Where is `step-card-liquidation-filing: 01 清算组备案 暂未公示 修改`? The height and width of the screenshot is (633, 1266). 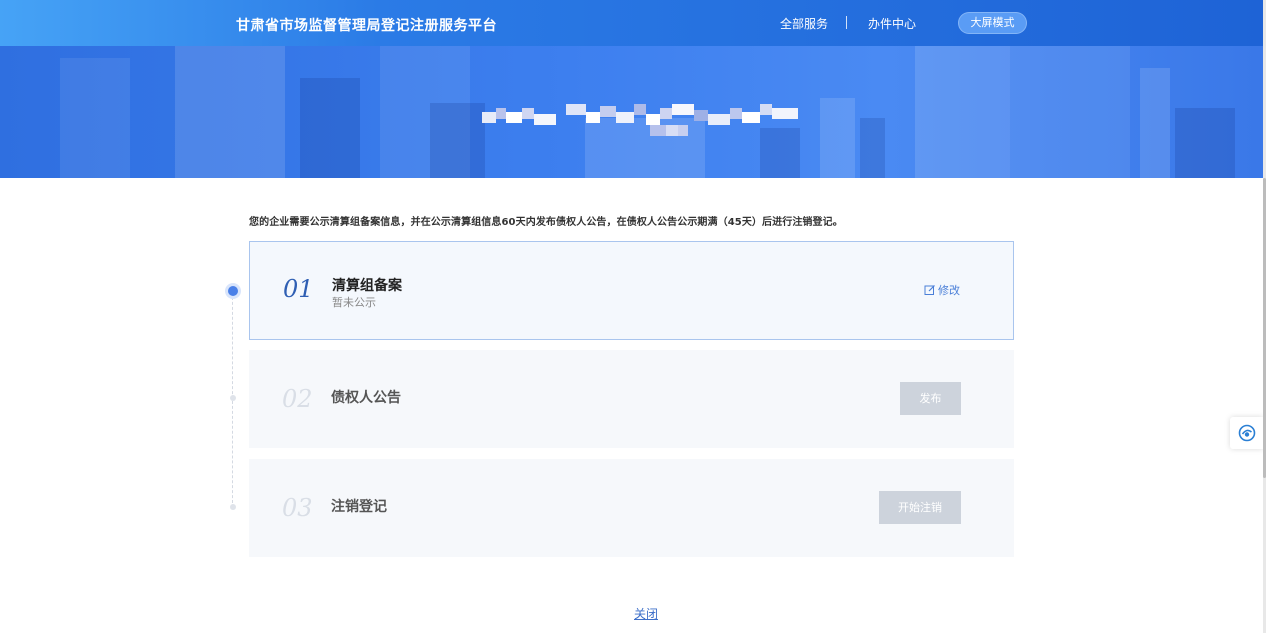
step-card-liquidation-filing: 01 清算组备案 暂未公示 修改 is located at coordinates (631, 290).